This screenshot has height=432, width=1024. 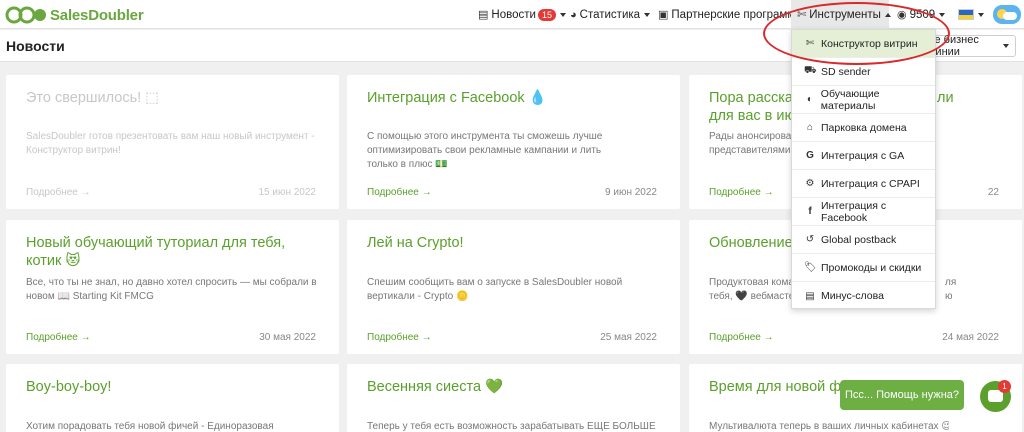 What do you see at coordinates (512, 243) in the screenshot?
I see `news-card-title: Лей на Crypto!` at bounding box center [512, 243].